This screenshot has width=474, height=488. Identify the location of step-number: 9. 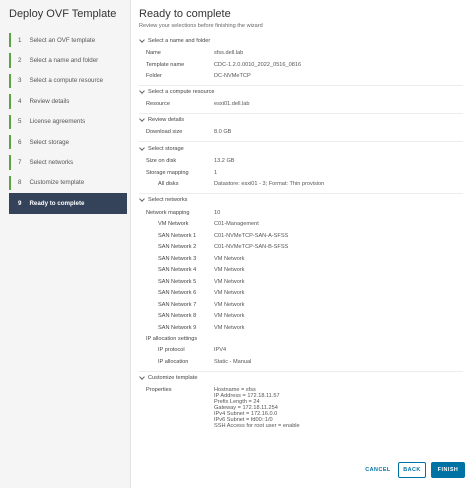
(20, 203).